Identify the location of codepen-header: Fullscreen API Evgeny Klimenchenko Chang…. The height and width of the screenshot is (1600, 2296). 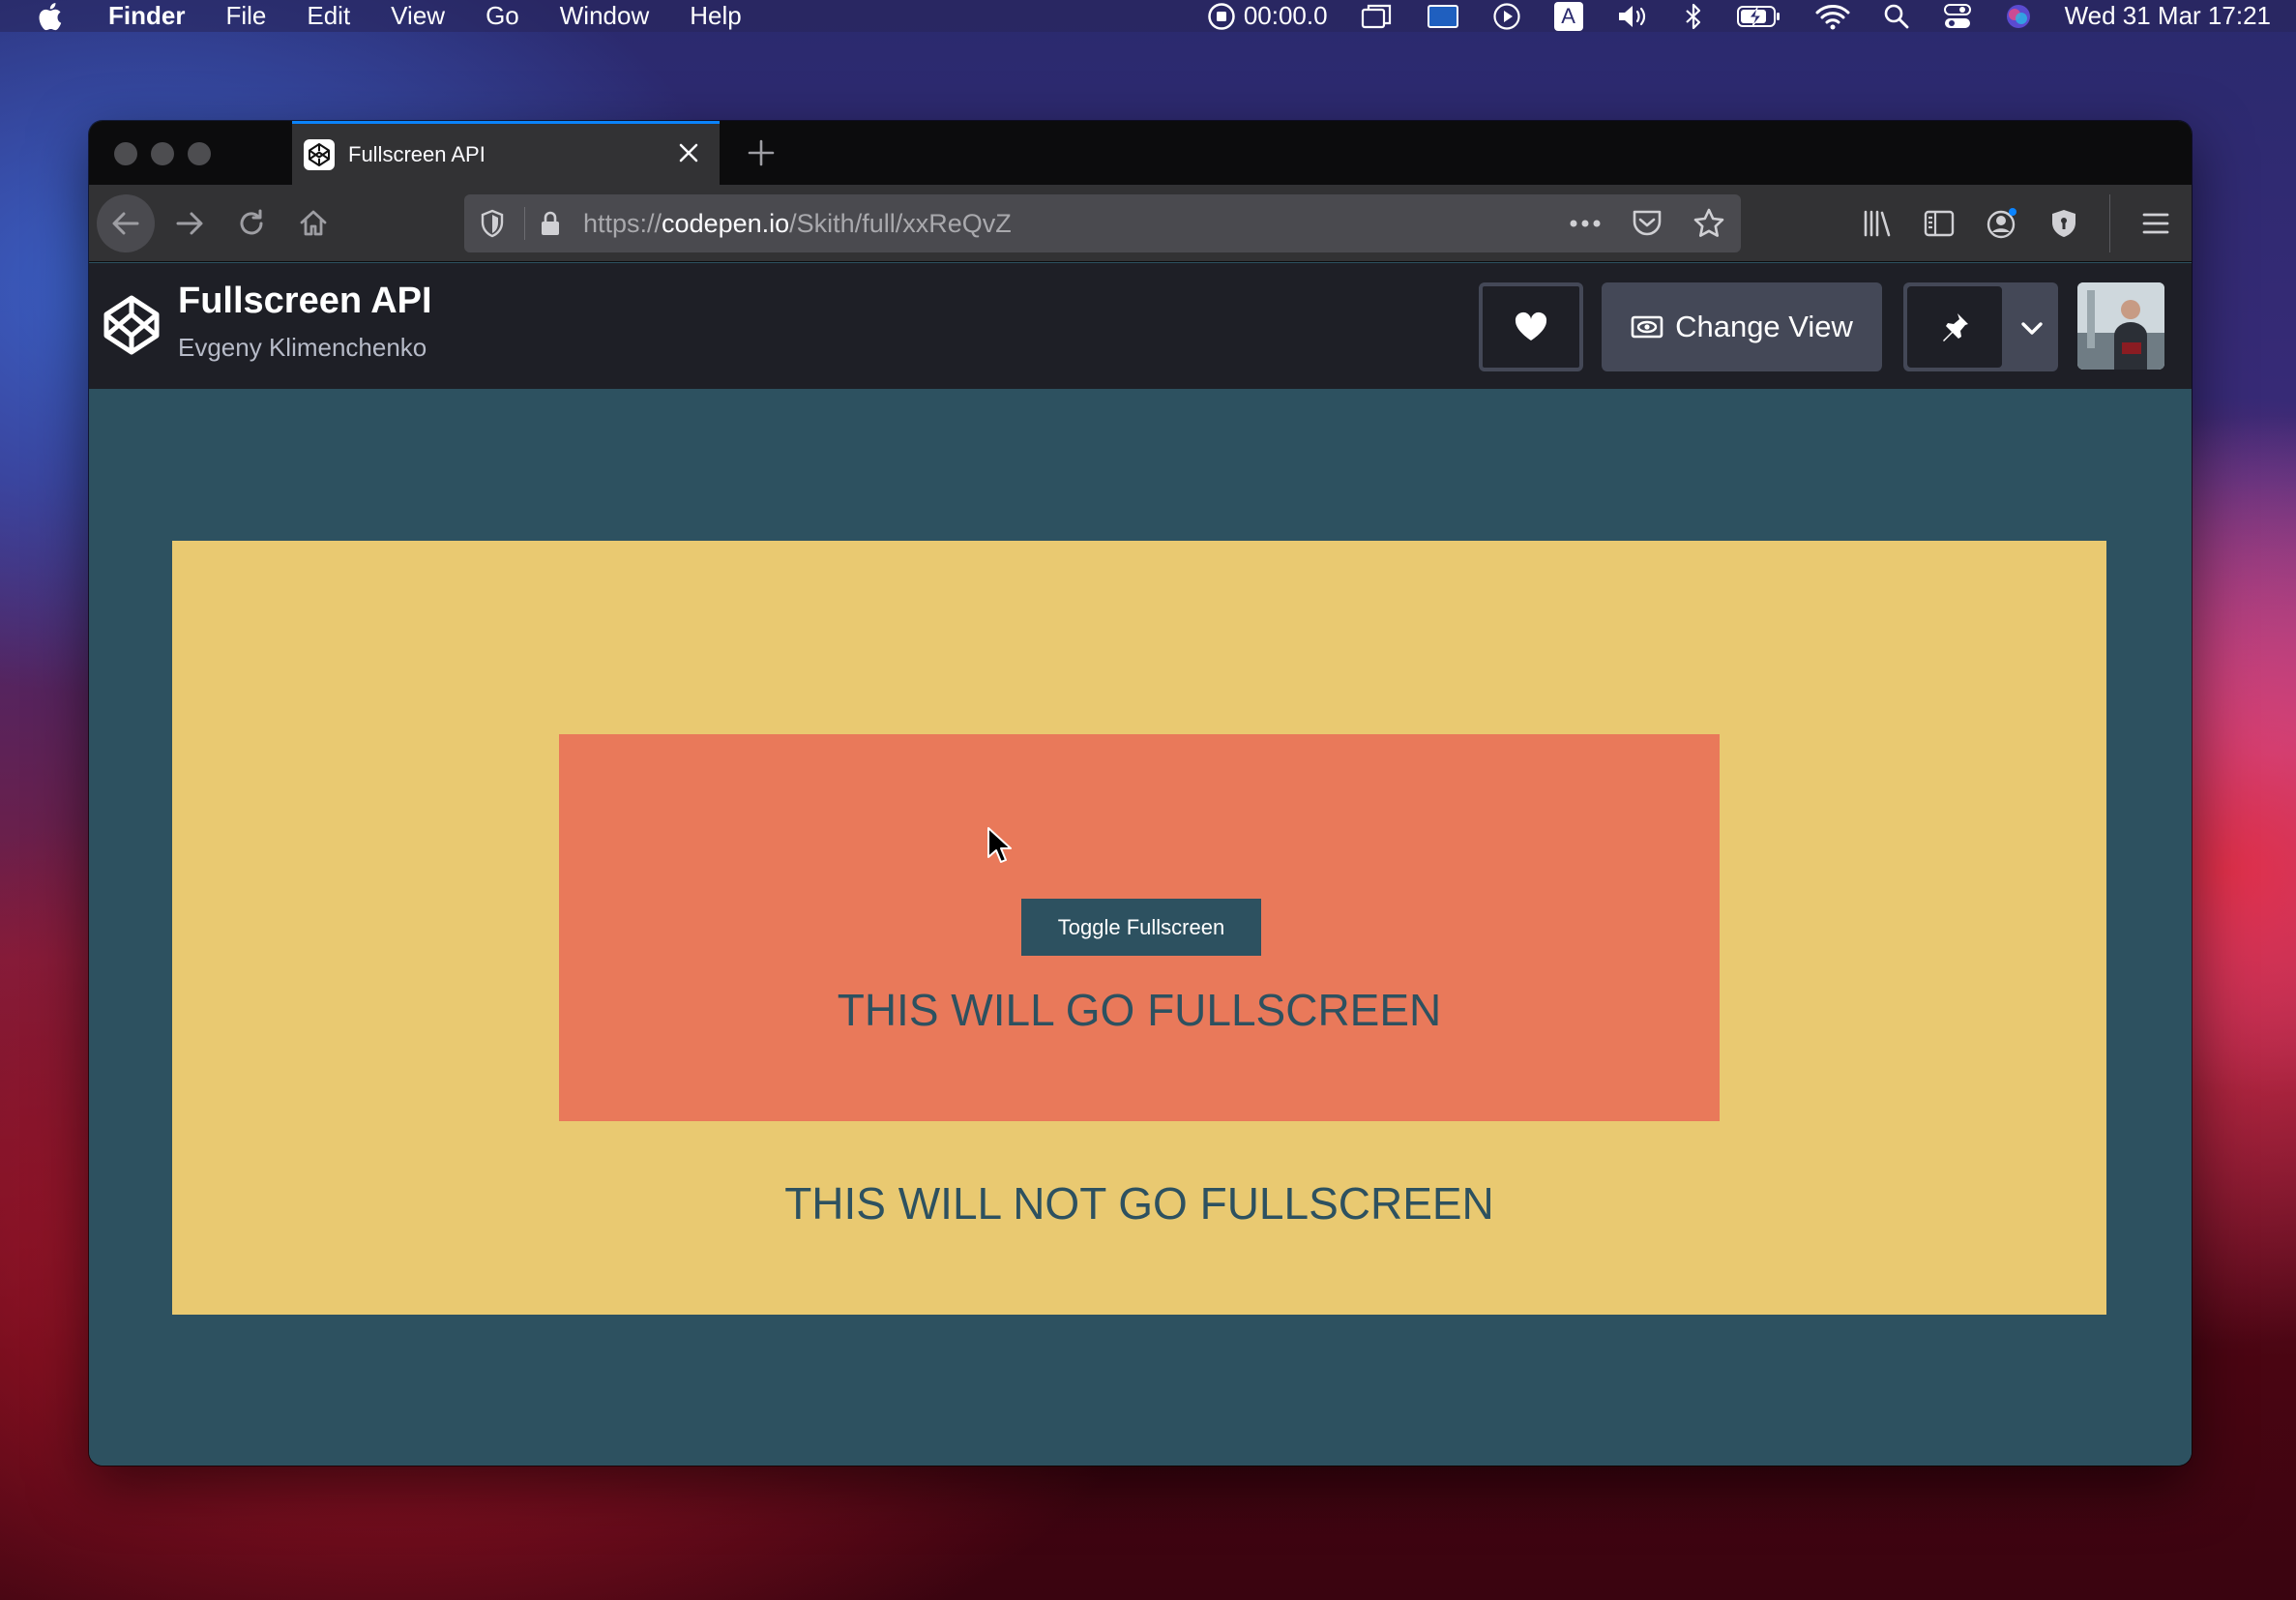
(1140, 326).